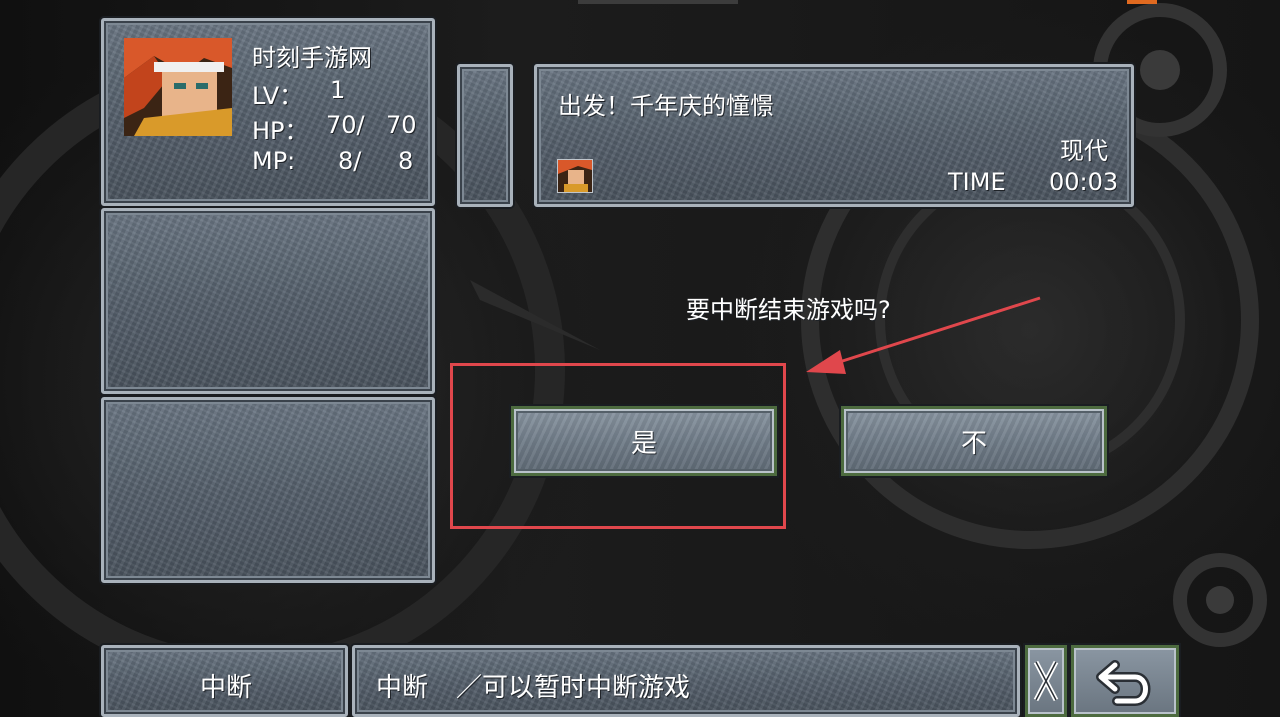 The height and width of the screenshot is (717, 1280). What do you see at coordinates (178, 87) in the screenshot?
I see `character-portrait` at bounding box center [178, 87].